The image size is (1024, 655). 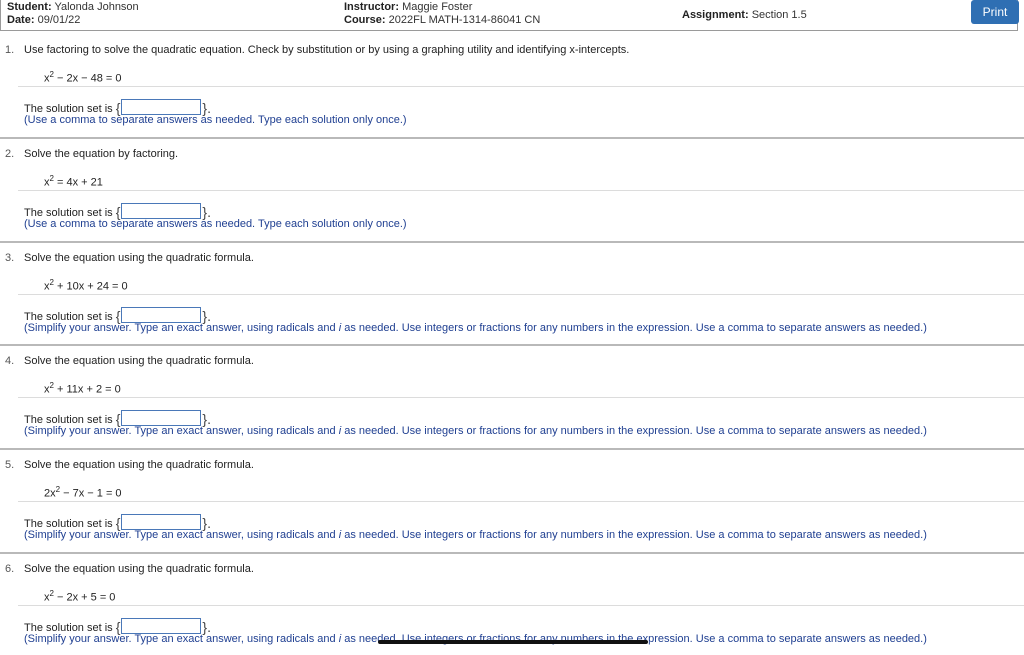 What do you see at coordinates (995, 12) in the screenshot?
I see `print-button: Print` at bounding box center [995, 12].